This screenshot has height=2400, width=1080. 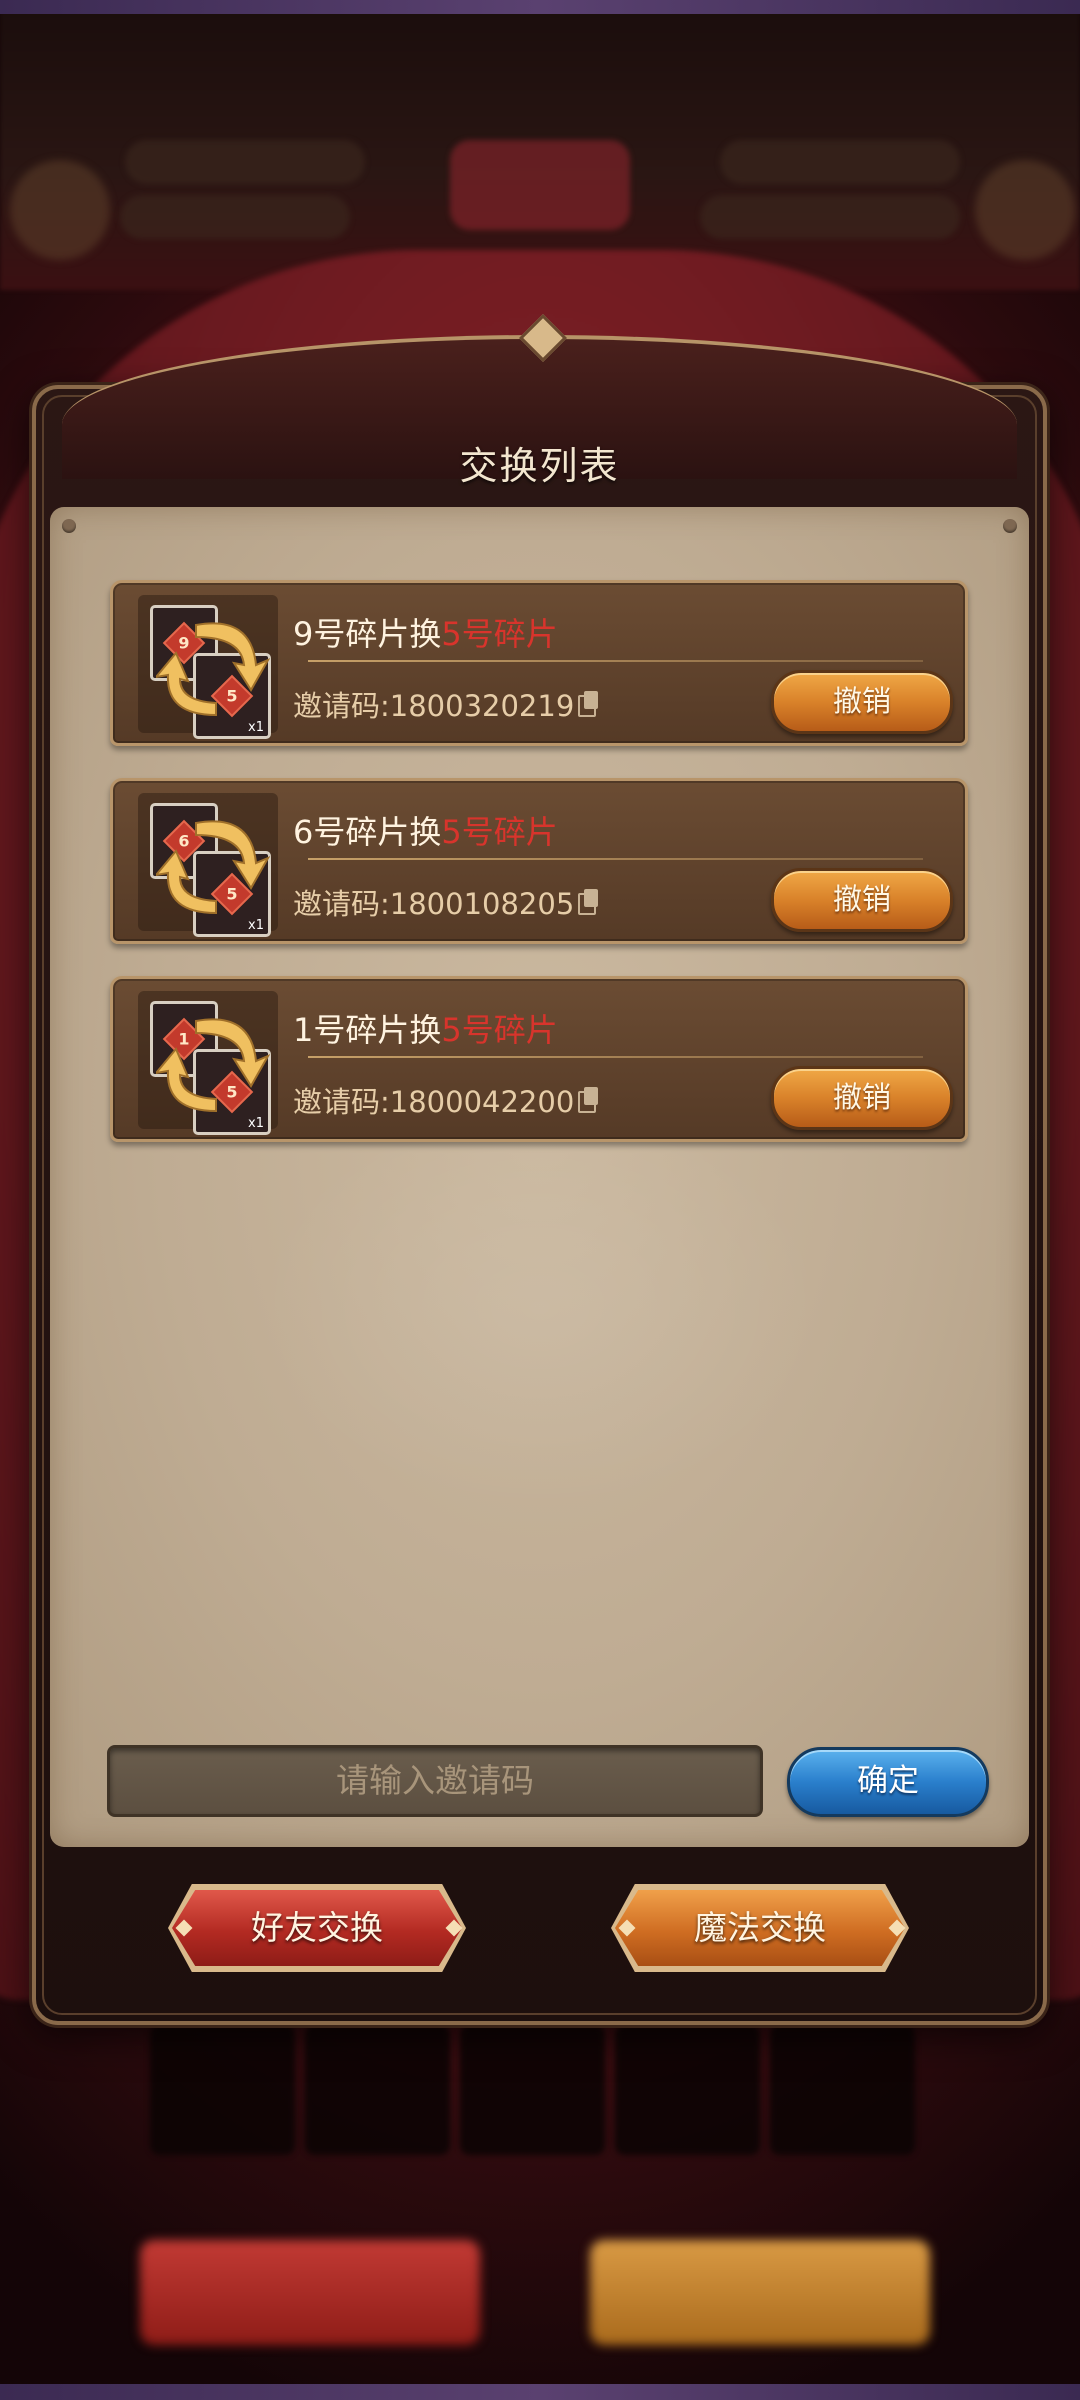 I want to click on exchange-row: 1 5 x1 1号碎片换5号碎片 邀请码:1800042200 撤销, so click(x=539, y=1059).